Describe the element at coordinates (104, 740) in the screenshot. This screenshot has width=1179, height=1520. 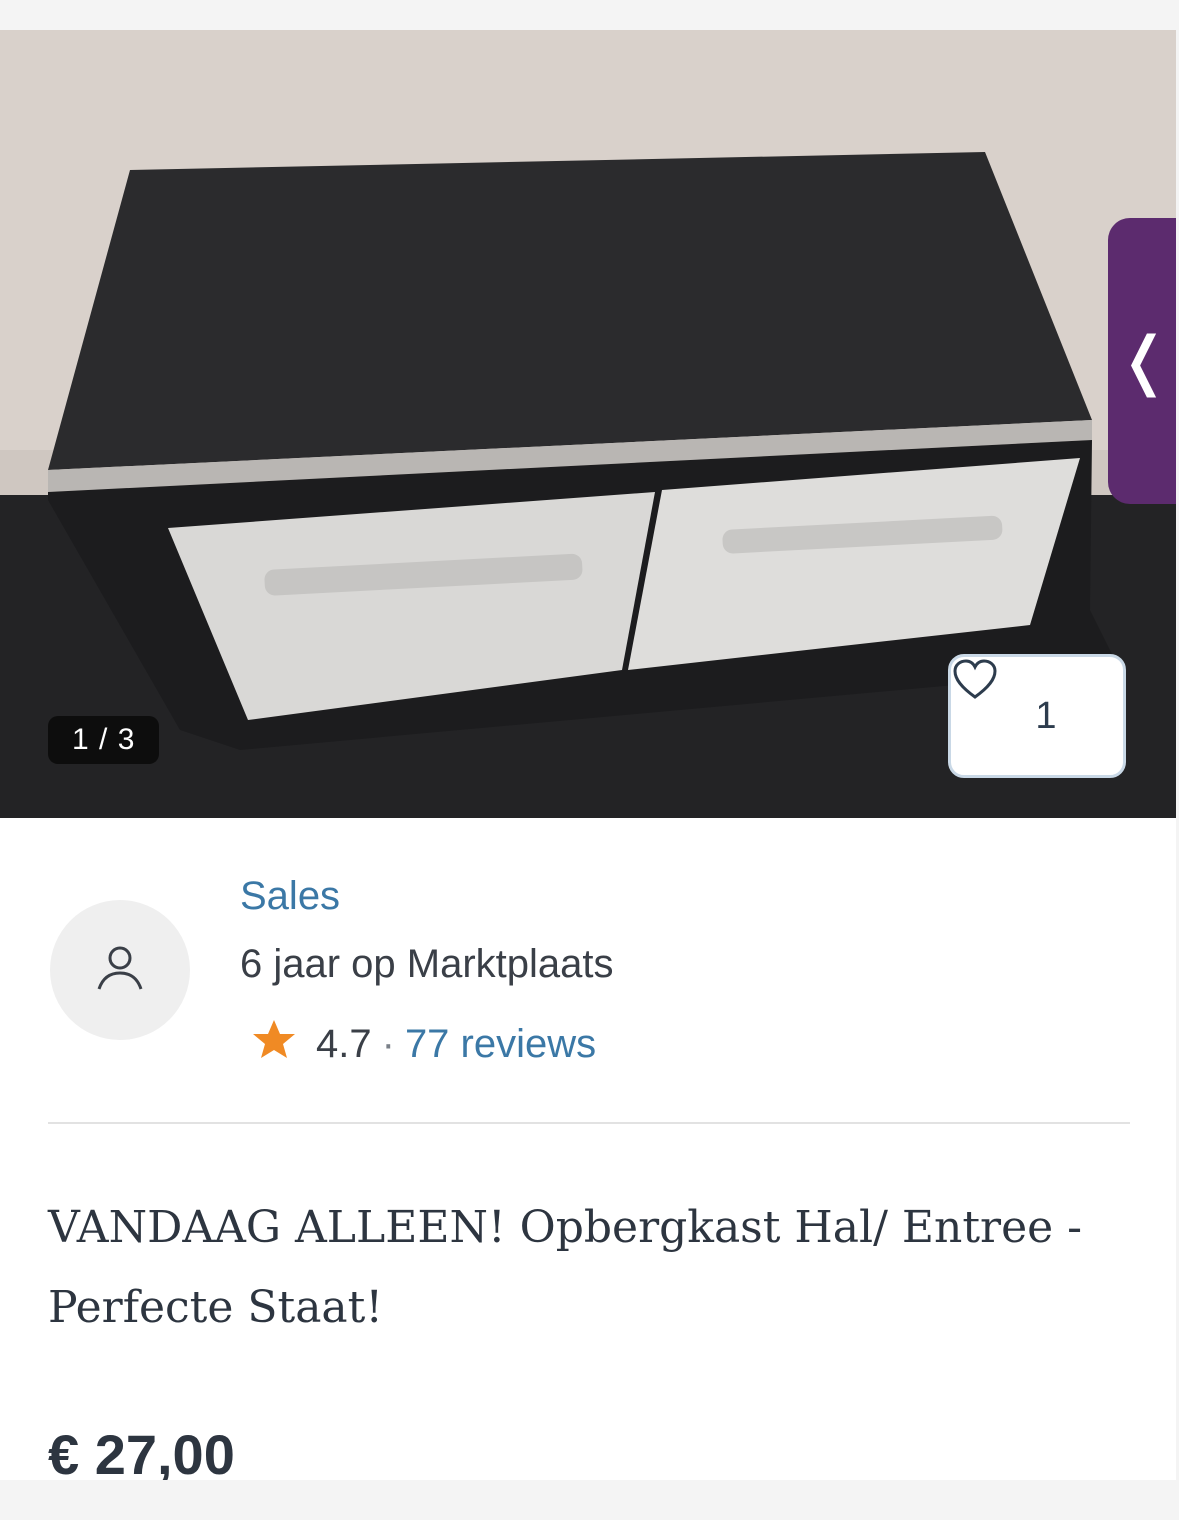
I see `photo-counter: 1 / 3` at that location.